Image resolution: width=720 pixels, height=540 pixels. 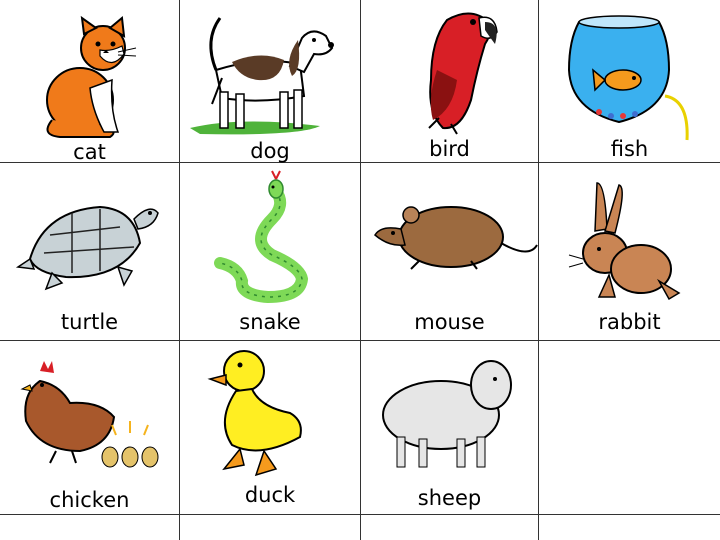 I want to click on animal-card-turtle: turtle, so click(x=89, y=251).